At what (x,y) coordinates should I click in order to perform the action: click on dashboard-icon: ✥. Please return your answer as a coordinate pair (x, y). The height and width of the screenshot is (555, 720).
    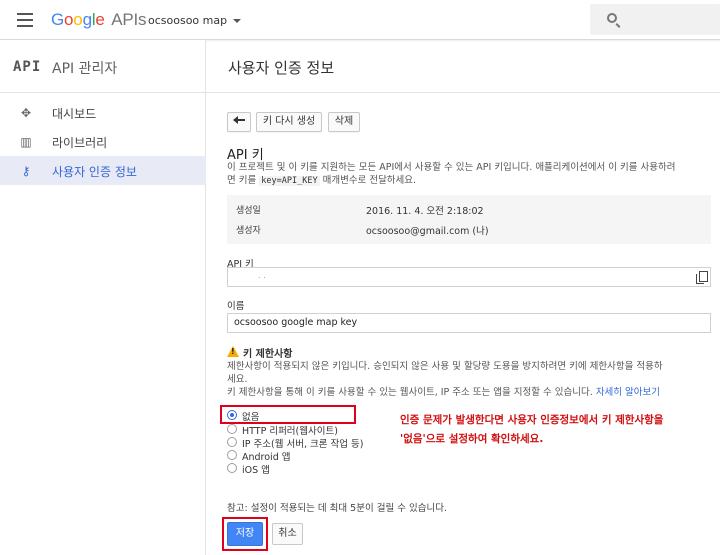
    Looking at the image, I should click on (26, 113).